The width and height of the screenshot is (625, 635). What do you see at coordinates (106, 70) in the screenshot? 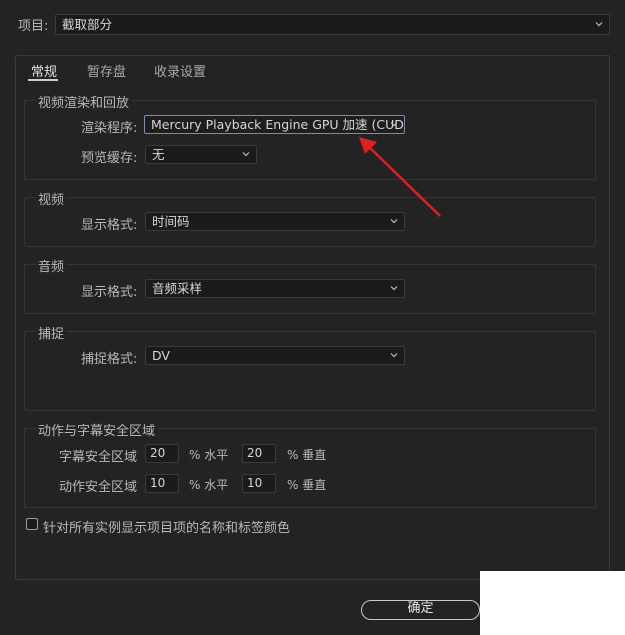
I see `tab-scratch-disks: 暂存盘` at bounding box center [106, 70].